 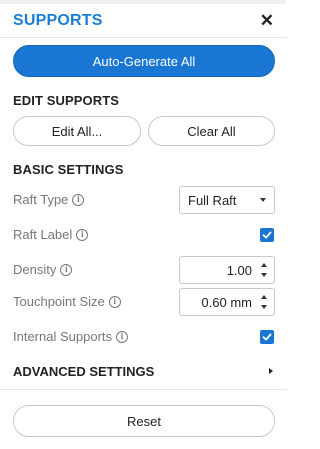 I want to click on raft-type-select: Full Raft, so click(x=227, y=200).